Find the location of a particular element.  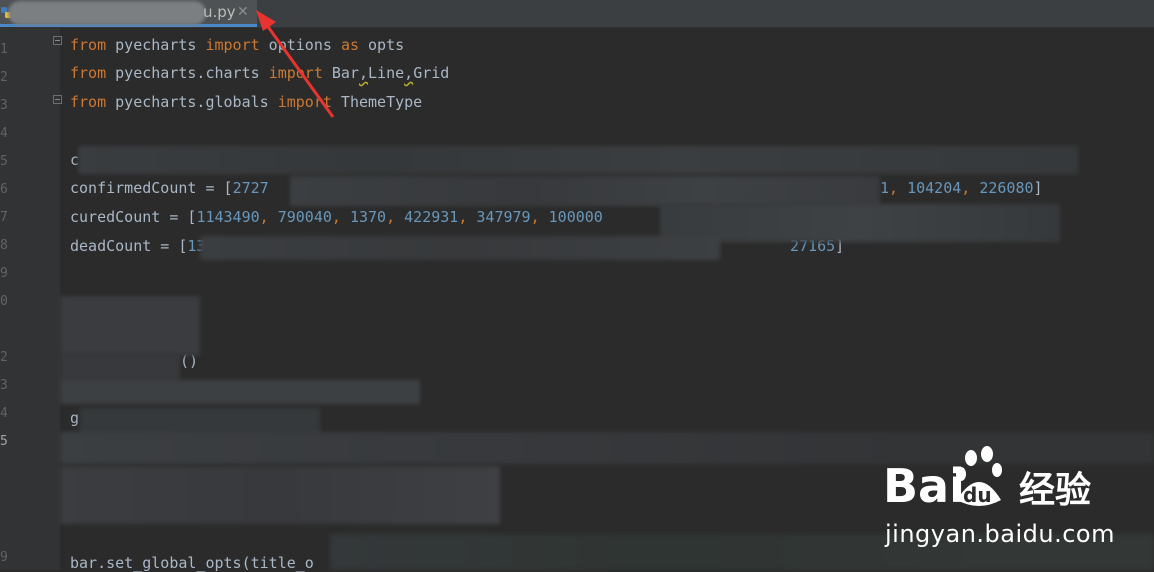

svg-text: 经验 is located at coordinates (1055, 490).